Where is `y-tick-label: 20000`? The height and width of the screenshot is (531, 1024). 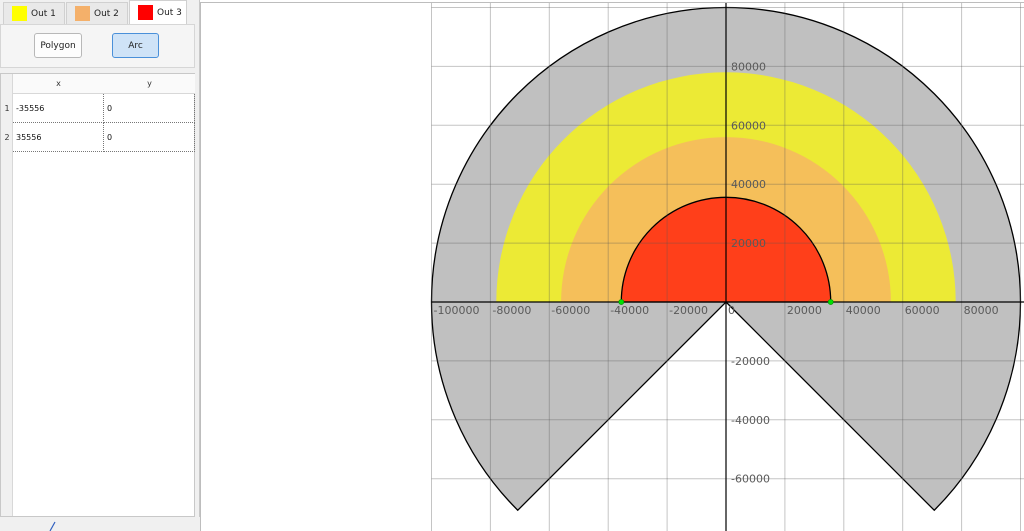
y-tick-label: 20000 is located at coordinates (748, 243).